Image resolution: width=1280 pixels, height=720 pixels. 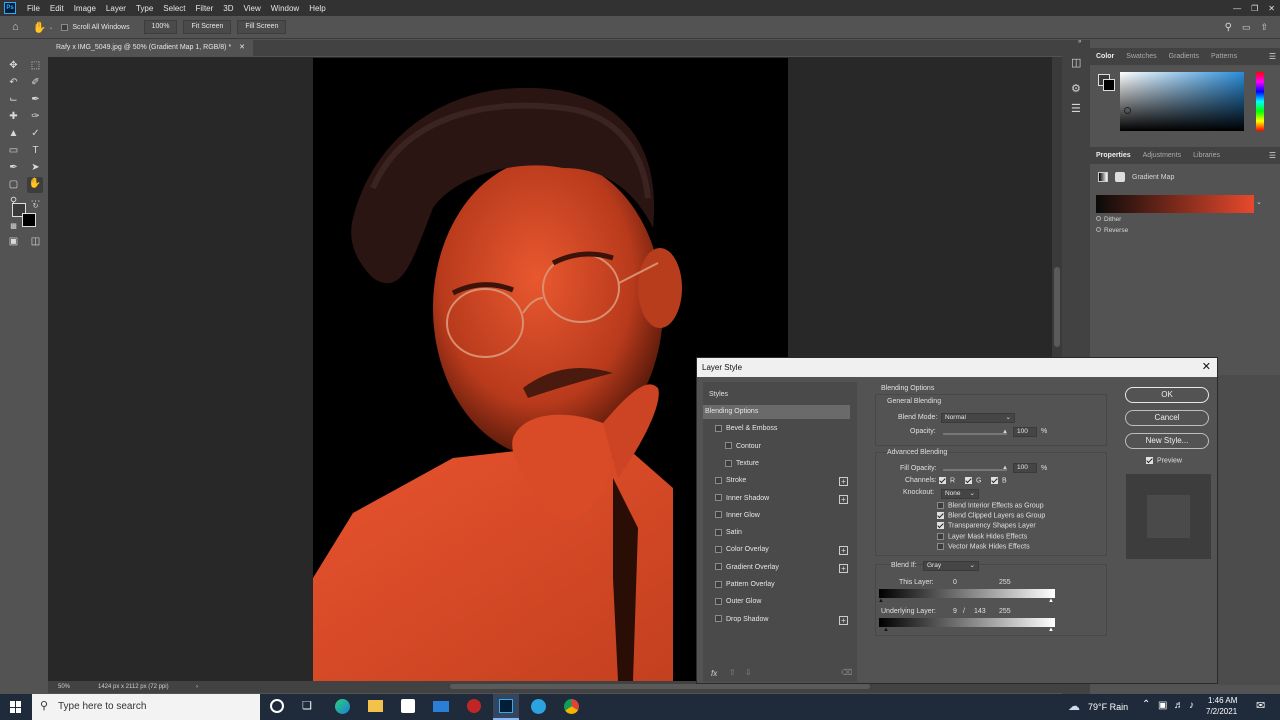 I want to click on tray-chevron-icon: ⌃, so click(x=1146, y=704).